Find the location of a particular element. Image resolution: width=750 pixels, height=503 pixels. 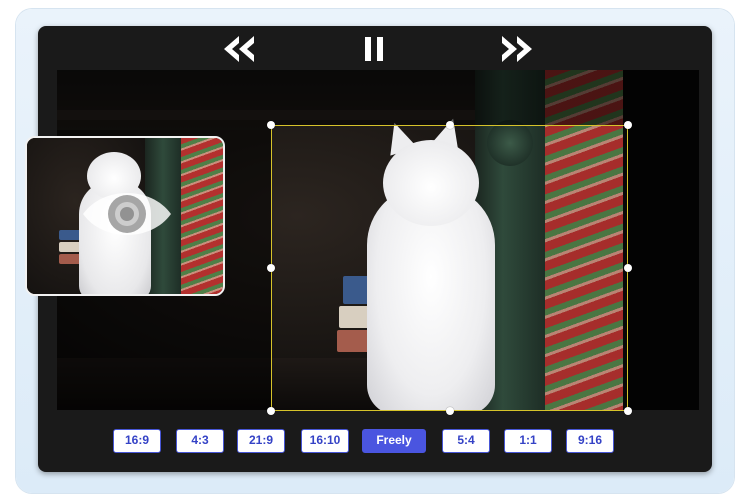

ratio-freely-button: Freely is located at coordinates (394, 441).